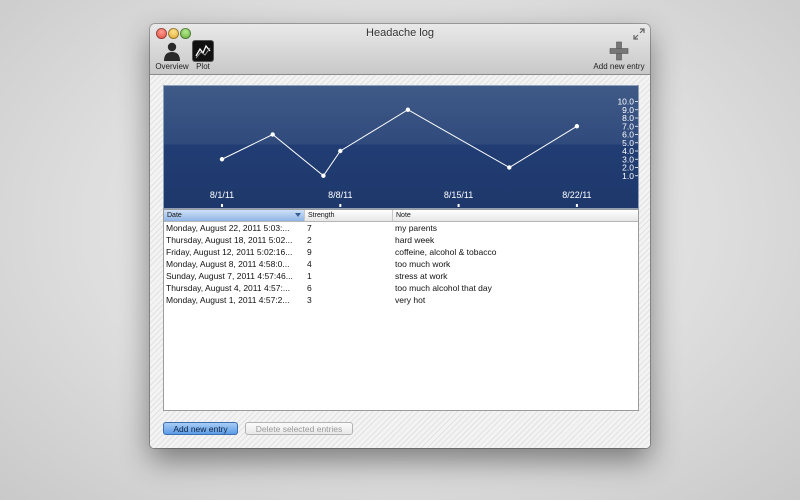  I want to click on cell-strength: 2, so click(309, 240).